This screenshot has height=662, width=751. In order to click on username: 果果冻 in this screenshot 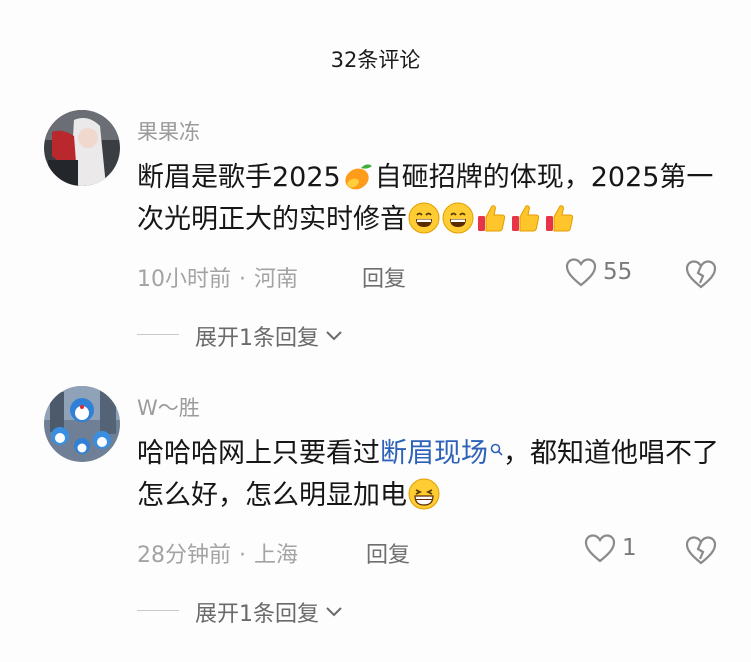, I will do `click(168, 131)`.